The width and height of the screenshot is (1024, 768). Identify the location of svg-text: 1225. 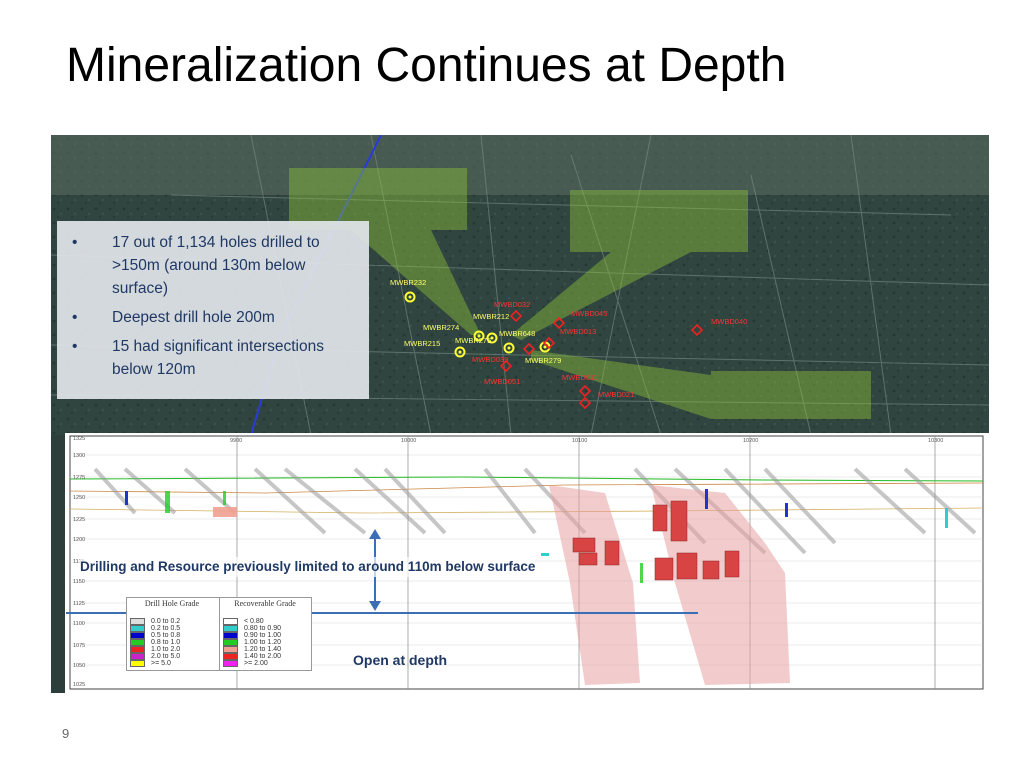
(79, 520).